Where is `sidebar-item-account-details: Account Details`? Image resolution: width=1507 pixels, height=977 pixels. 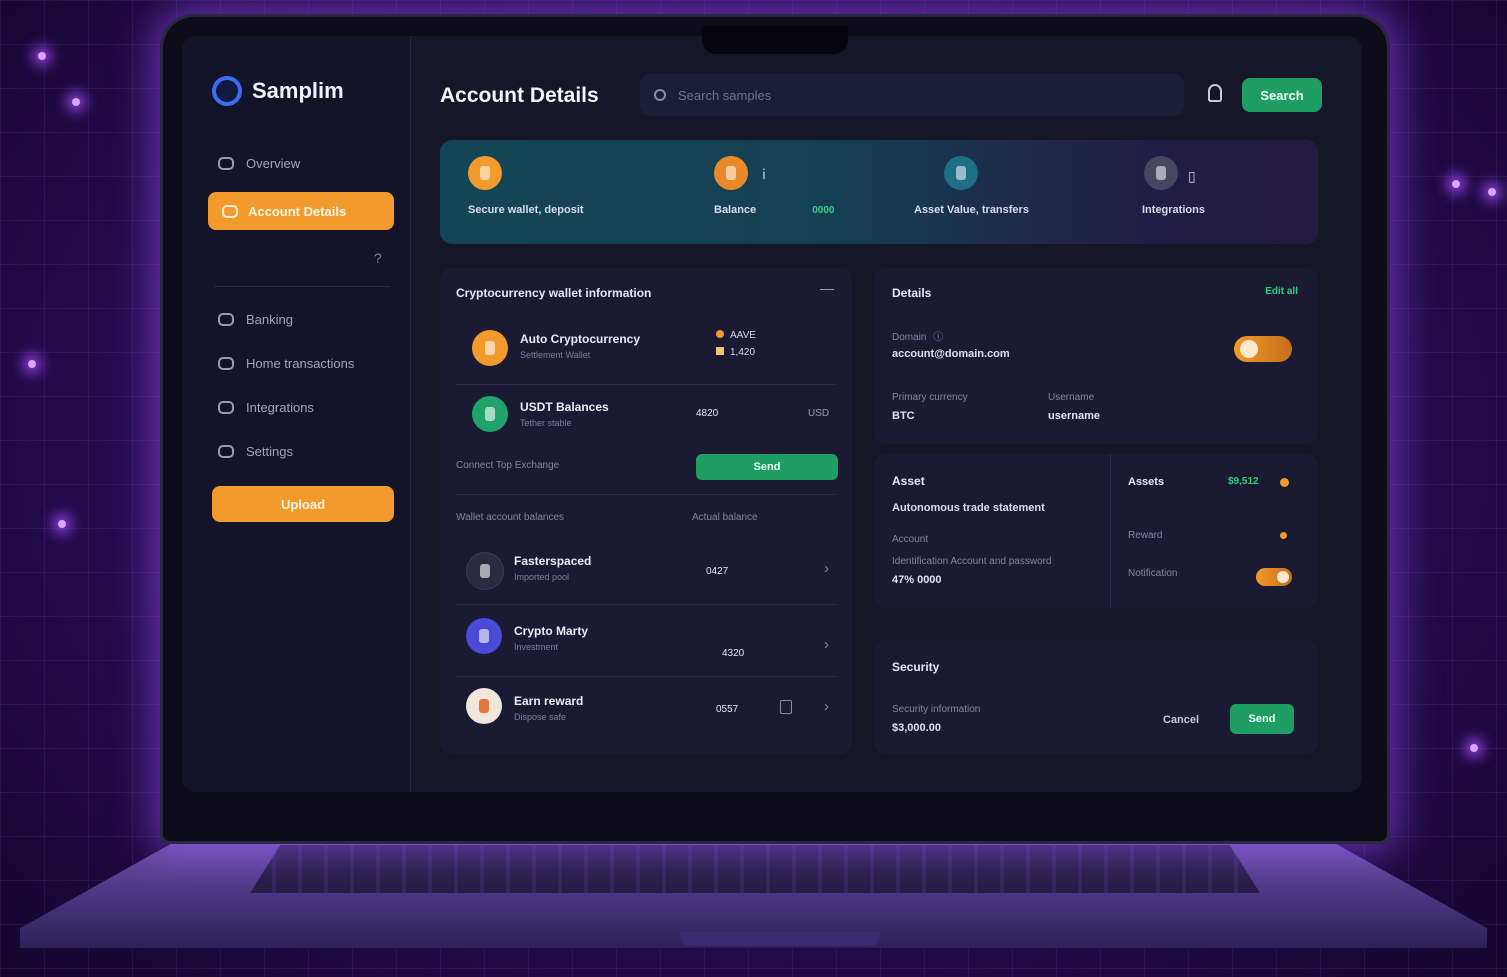 sidebar-item-account-details: Account Details is located at coordinates (301, 211).